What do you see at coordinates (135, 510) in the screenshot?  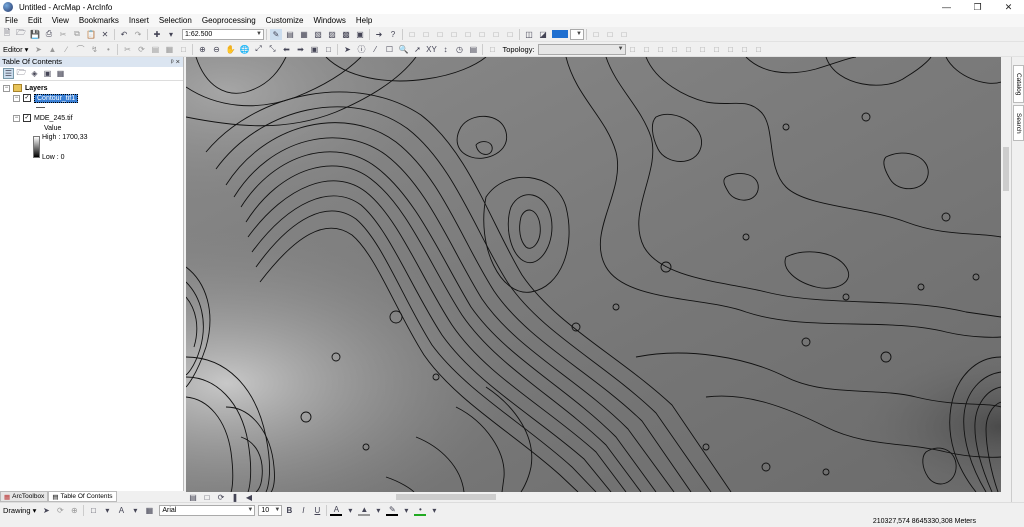 I see `text-dropdown-icon: ▾` at bounding box center [135, 510].